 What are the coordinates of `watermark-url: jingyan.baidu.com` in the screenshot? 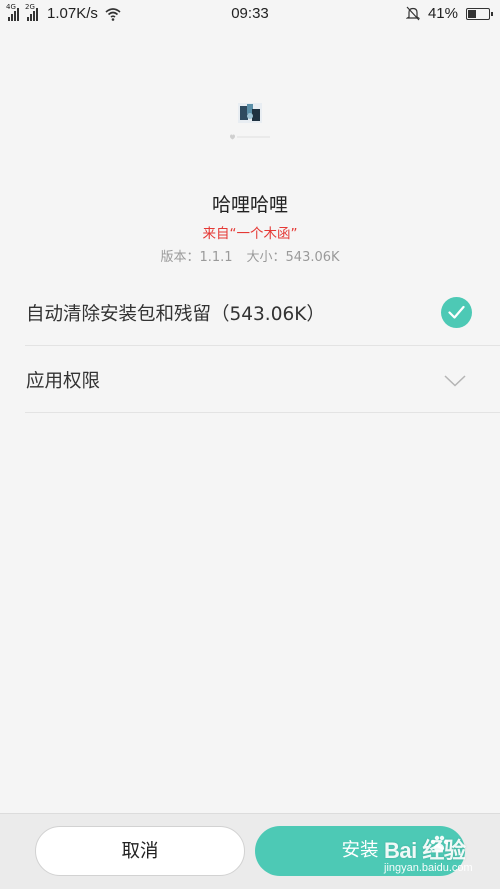 It's located at (428, 868).